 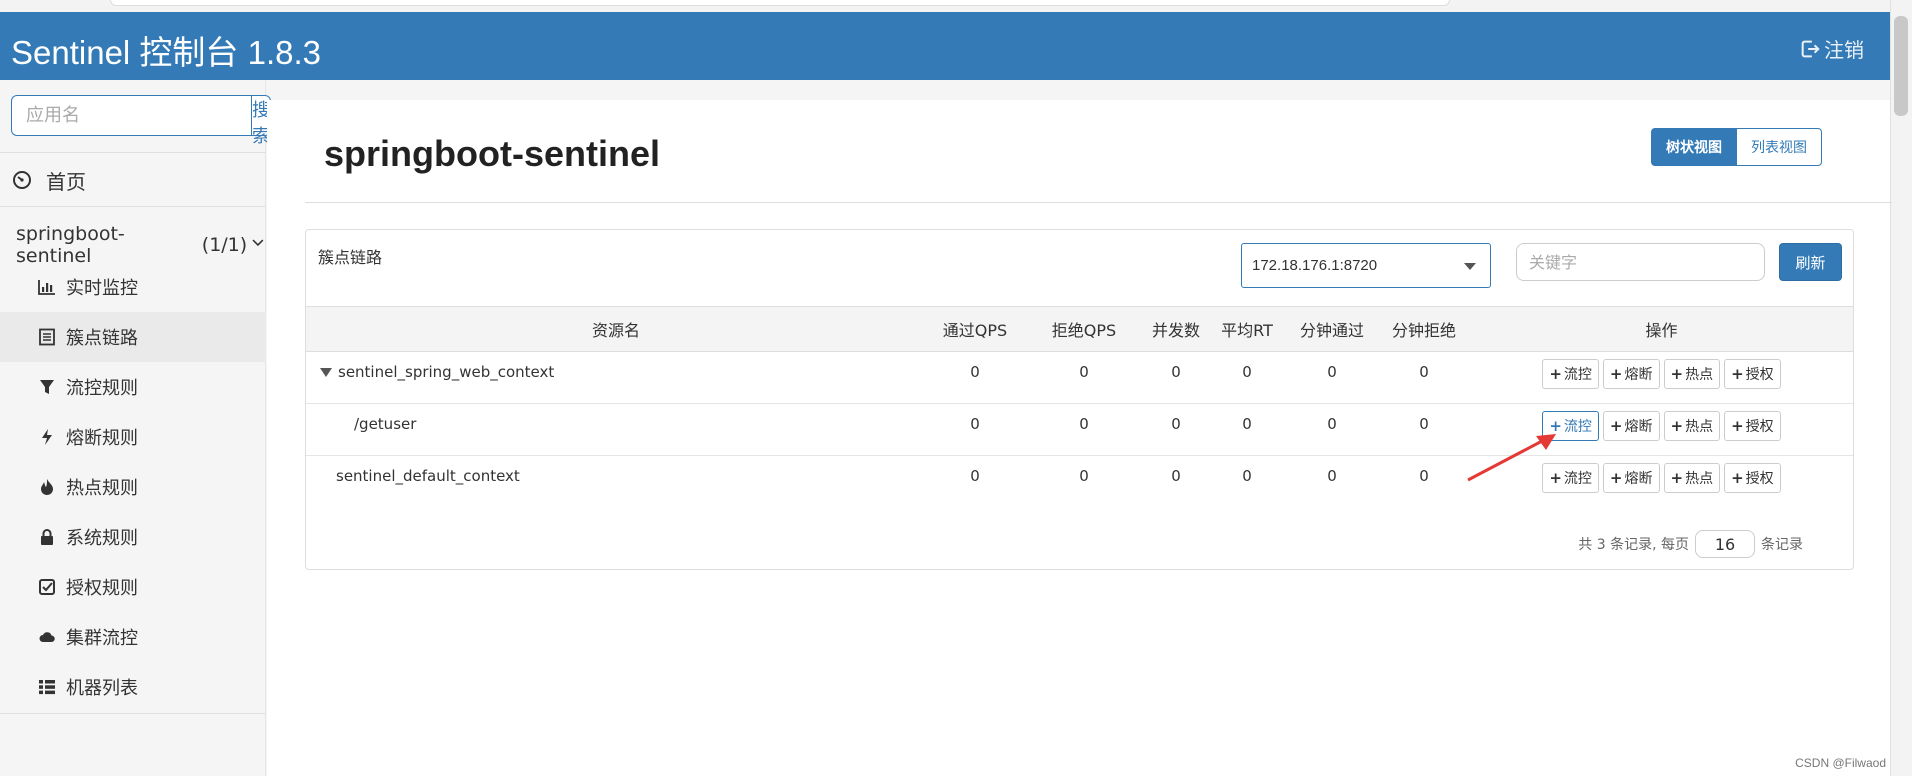 I want to click on column-header: 通过QPS, so click(x=975, y=329).